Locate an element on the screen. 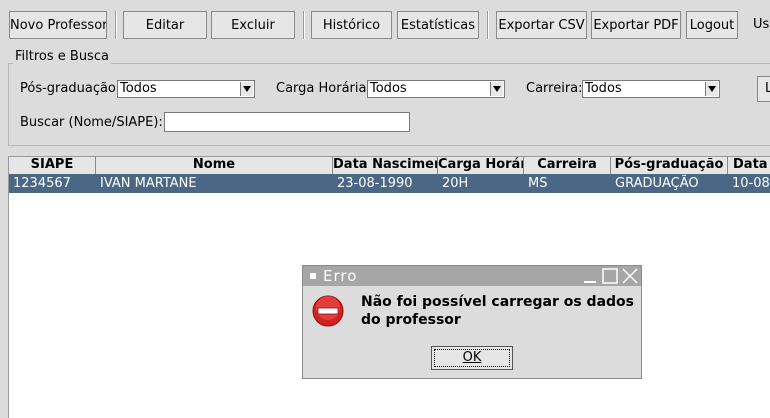  logout-button: Logout is located at coordinates (712, 25).